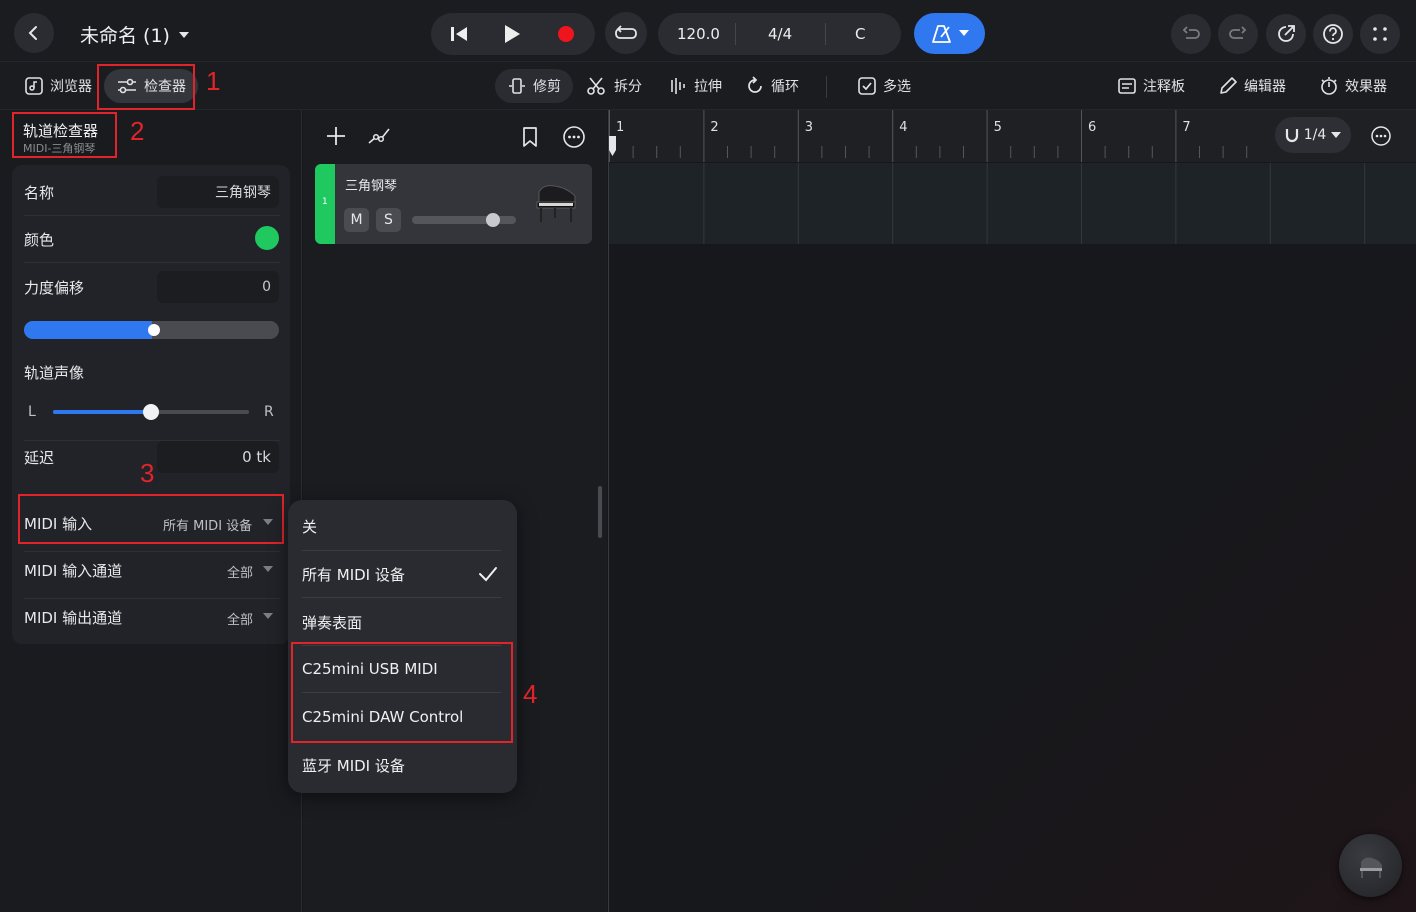  I want to click on velocity-offset-label: 力度偏移, so click(54, 288).